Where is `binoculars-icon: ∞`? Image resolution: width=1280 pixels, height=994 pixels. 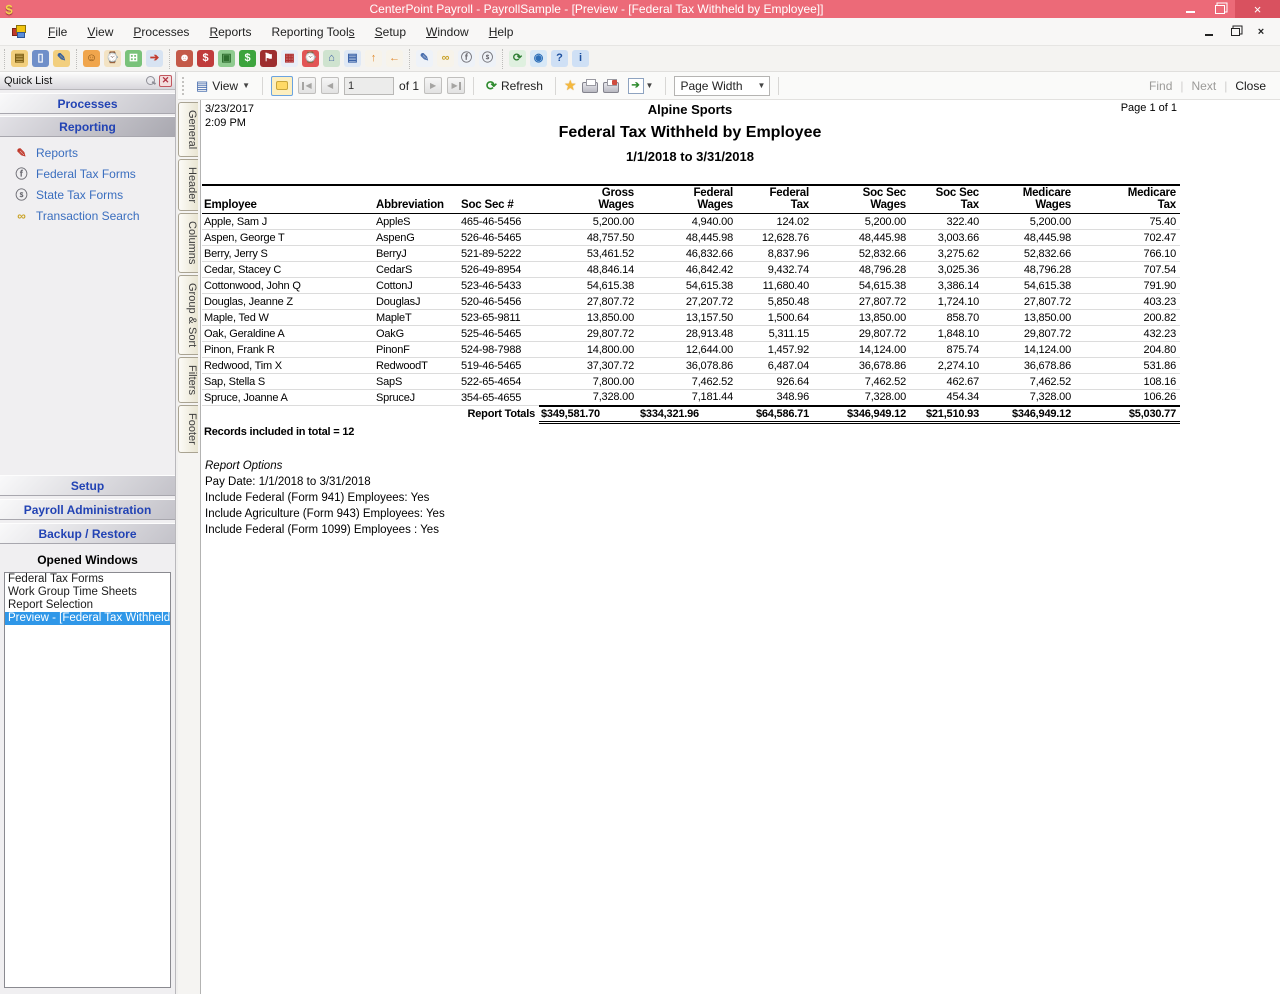
binoculars-icon: ∞ is located at coordinates (445, 58).